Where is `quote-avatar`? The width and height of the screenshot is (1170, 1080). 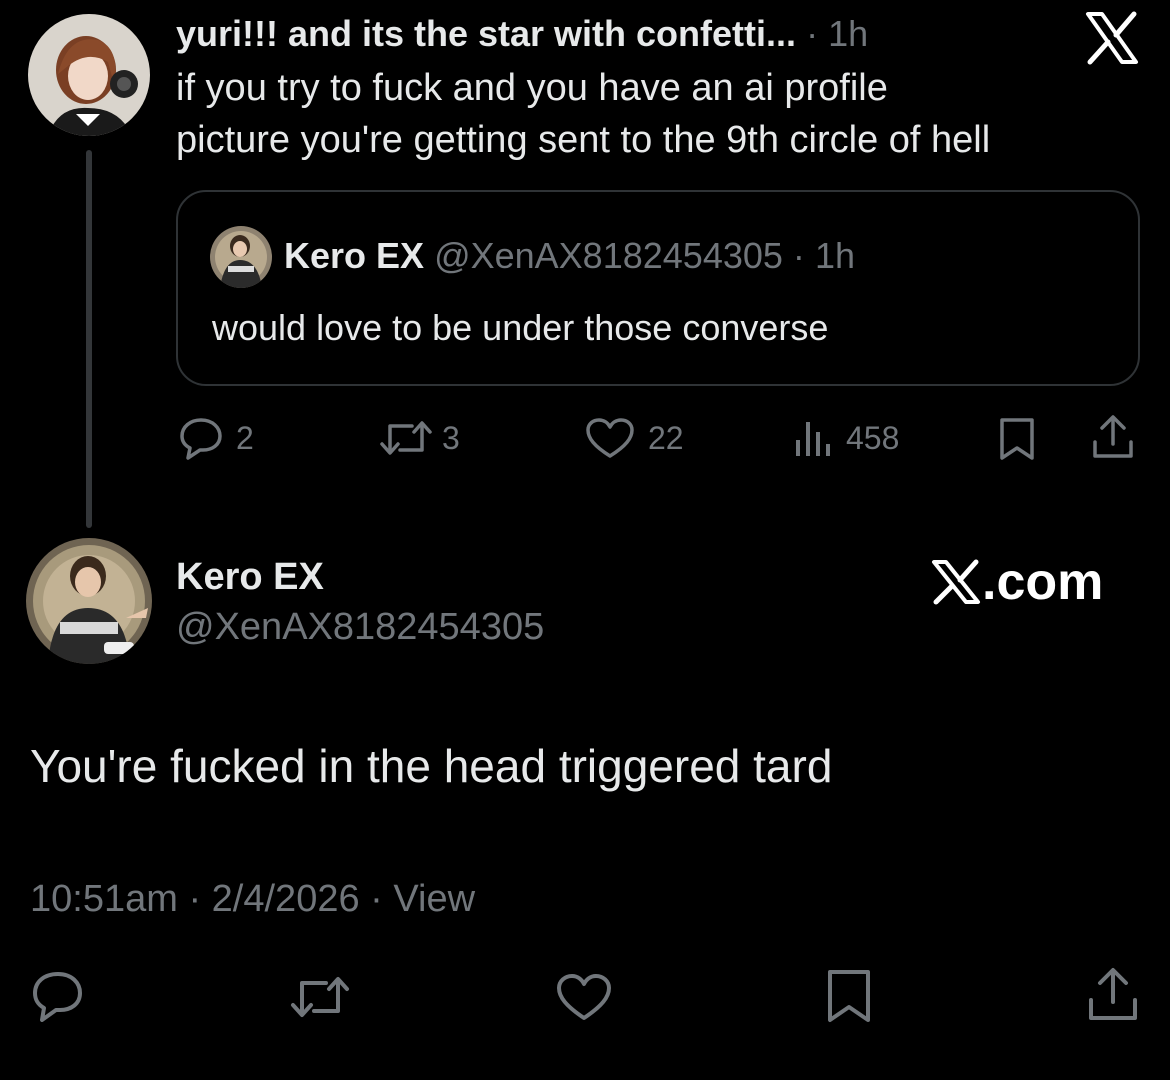
quote-avatar is located at coordinates (241, 257).